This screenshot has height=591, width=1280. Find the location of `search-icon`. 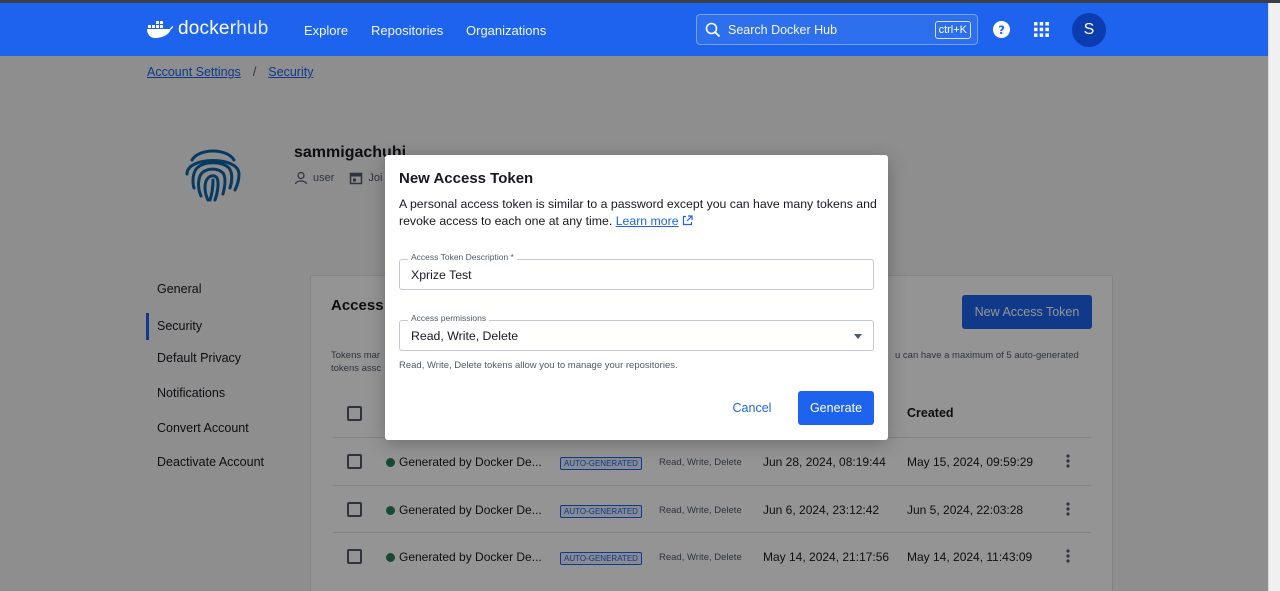

search-icon is located at coordinates (713, 30).